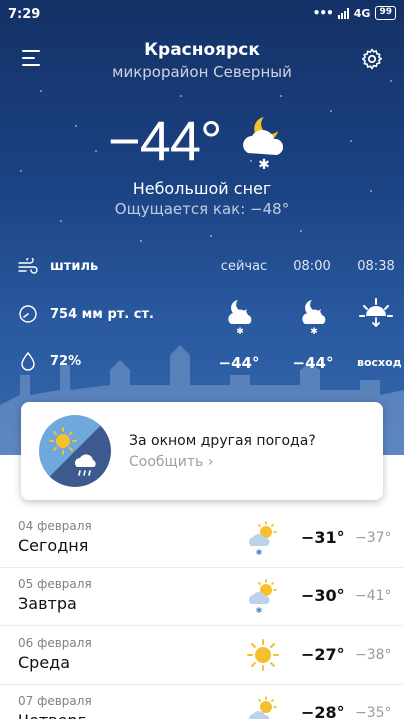 This screenshot has height=719, width=404. I want to click on pressure-value: 754 мм рт. ст., so click(102, 314).